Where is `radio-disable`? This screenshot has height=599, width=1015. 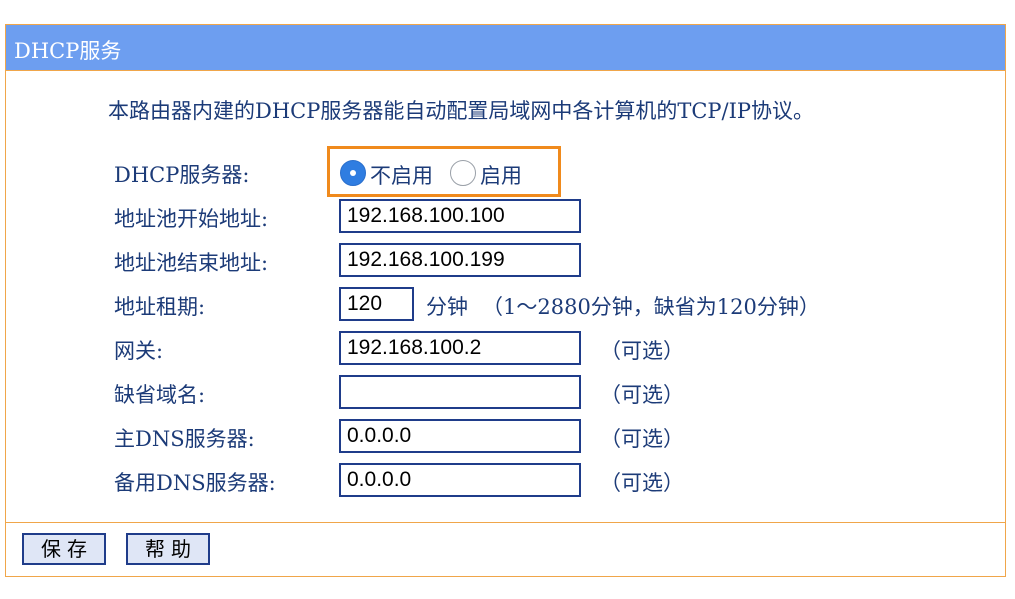
radio-disable is located at coordinates (353, 173).